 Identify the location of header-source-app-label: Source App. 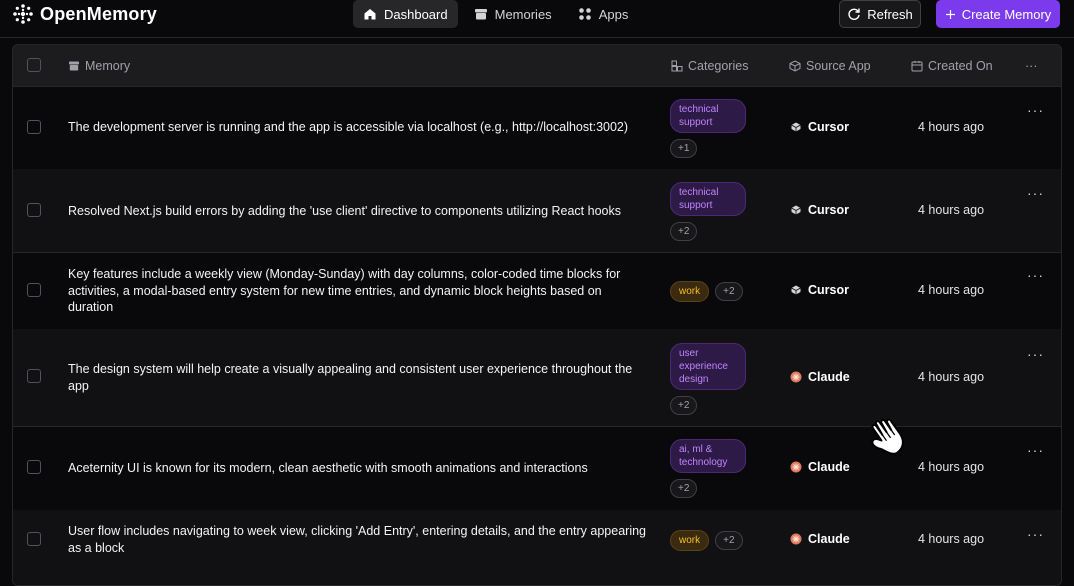
(838, 65).